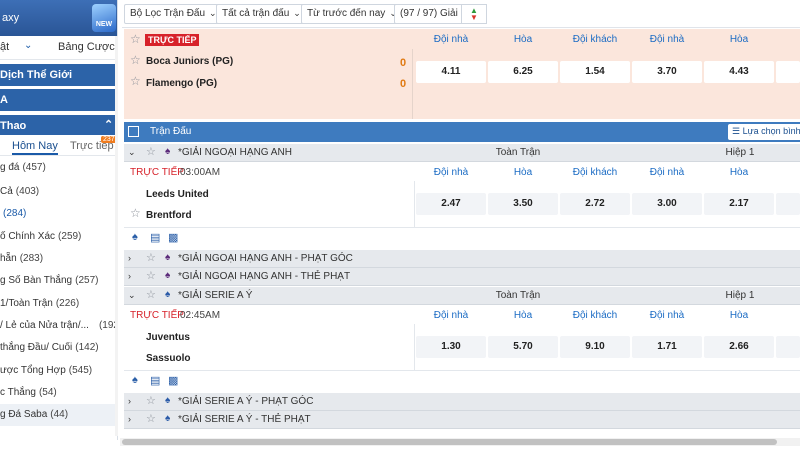 This screenshot has height=450, width=800. What do you see at coordinates (58, 259) in the screenshot?
I see `sidebar-item-odd-even: hẵn (283)` at bounding box center [58, 259].